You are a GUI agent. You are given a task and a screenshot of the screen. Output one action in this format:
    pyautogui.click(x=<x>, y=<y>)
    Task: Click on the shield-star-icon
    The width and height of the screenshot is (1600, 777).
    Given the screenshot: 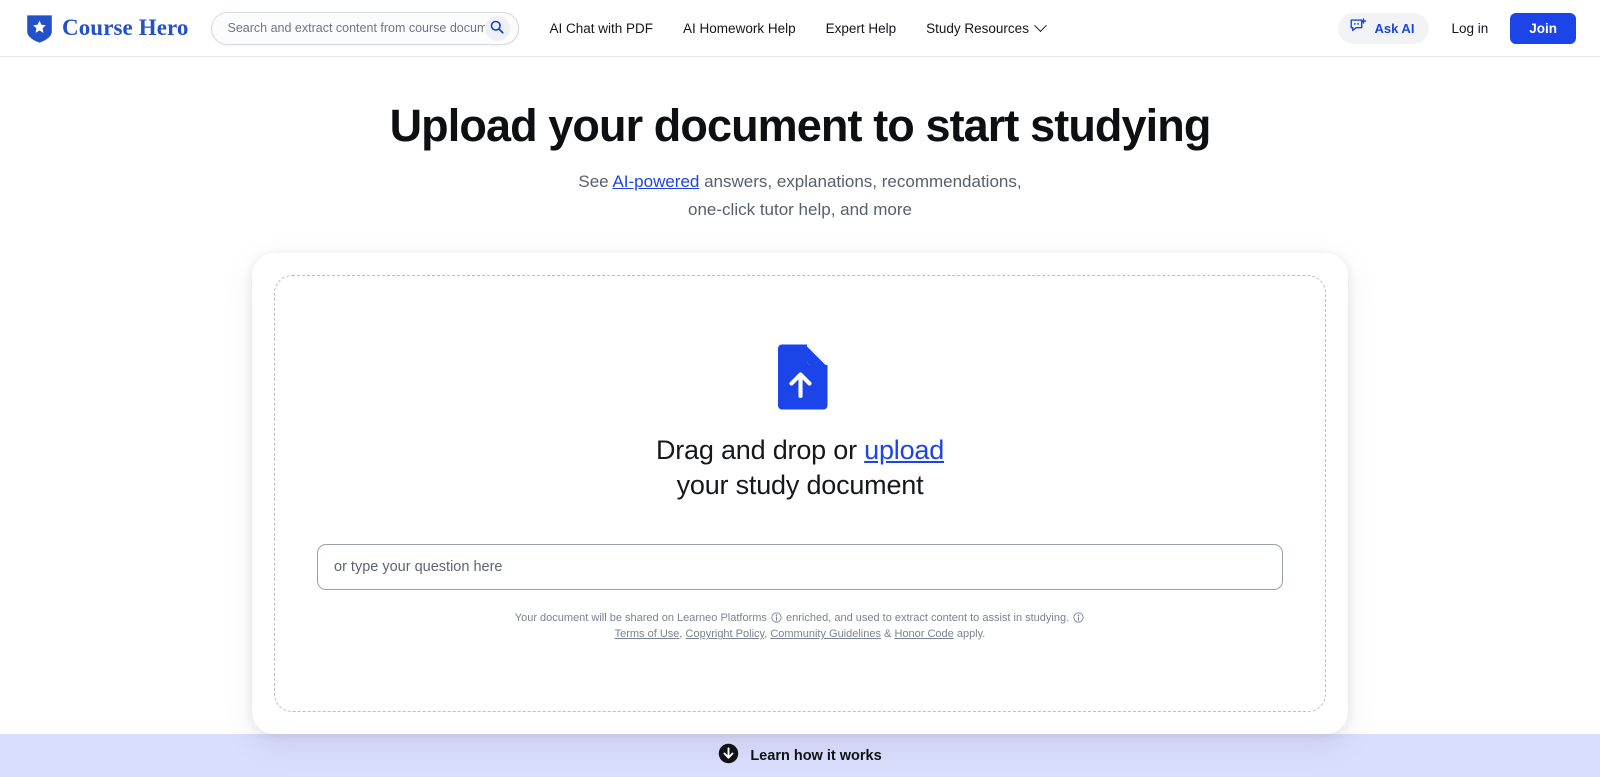 What is the action you would take?
    pyautogui.click(x=39, y=28)
    